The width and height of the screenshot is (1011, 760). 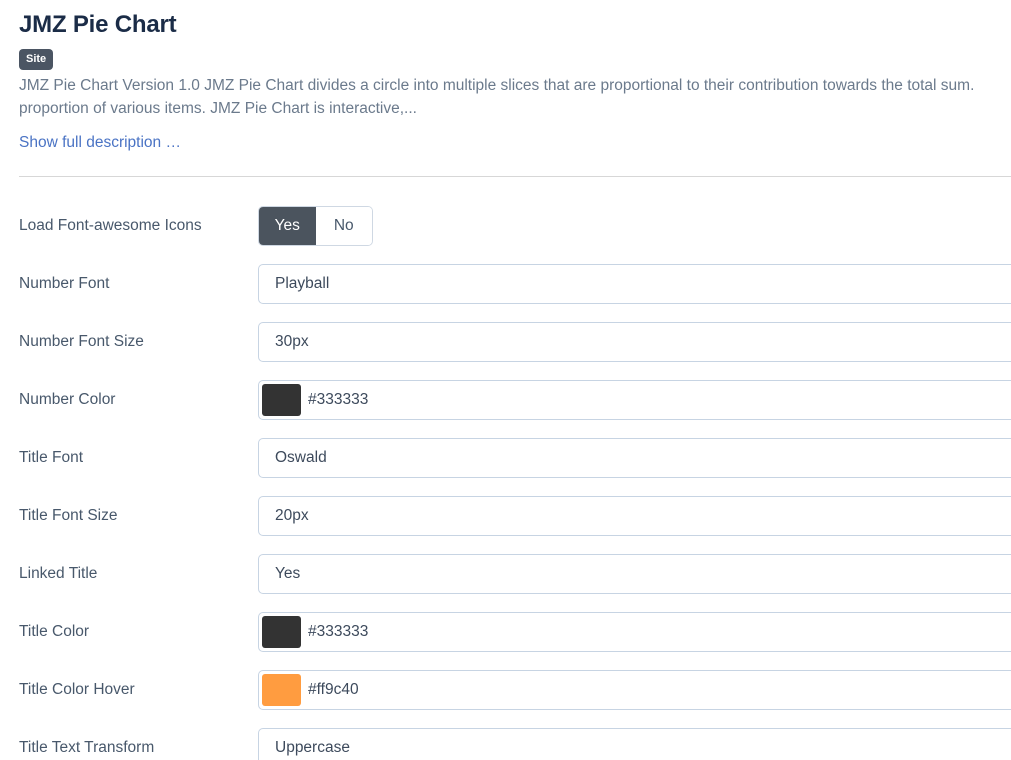 I want to click on badge-row: Site, so click(x=515, y=59).